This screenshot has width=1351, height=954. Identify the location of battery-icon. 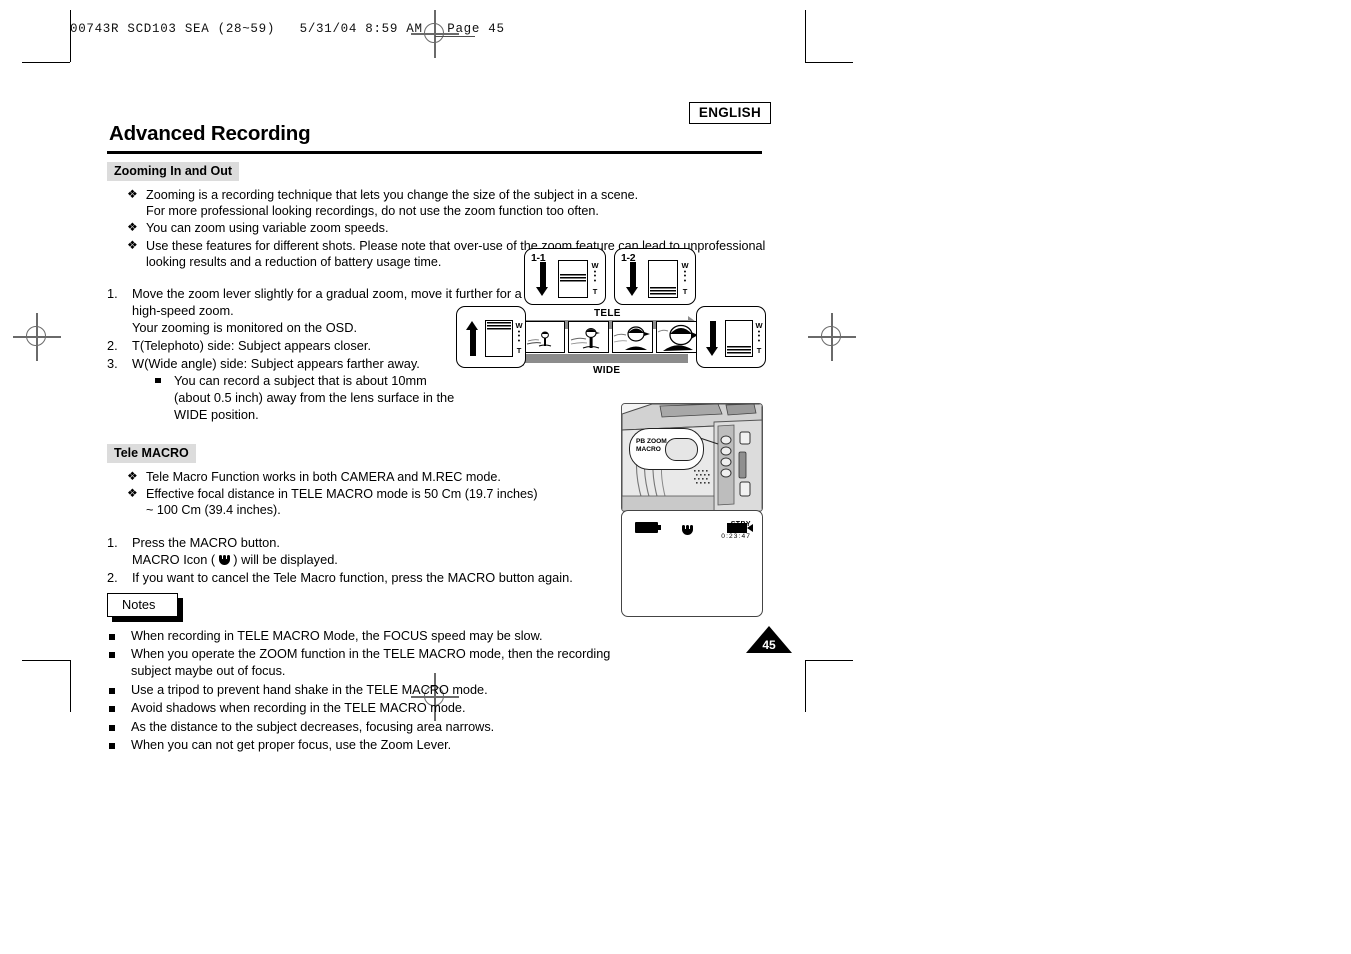
(648, 527).